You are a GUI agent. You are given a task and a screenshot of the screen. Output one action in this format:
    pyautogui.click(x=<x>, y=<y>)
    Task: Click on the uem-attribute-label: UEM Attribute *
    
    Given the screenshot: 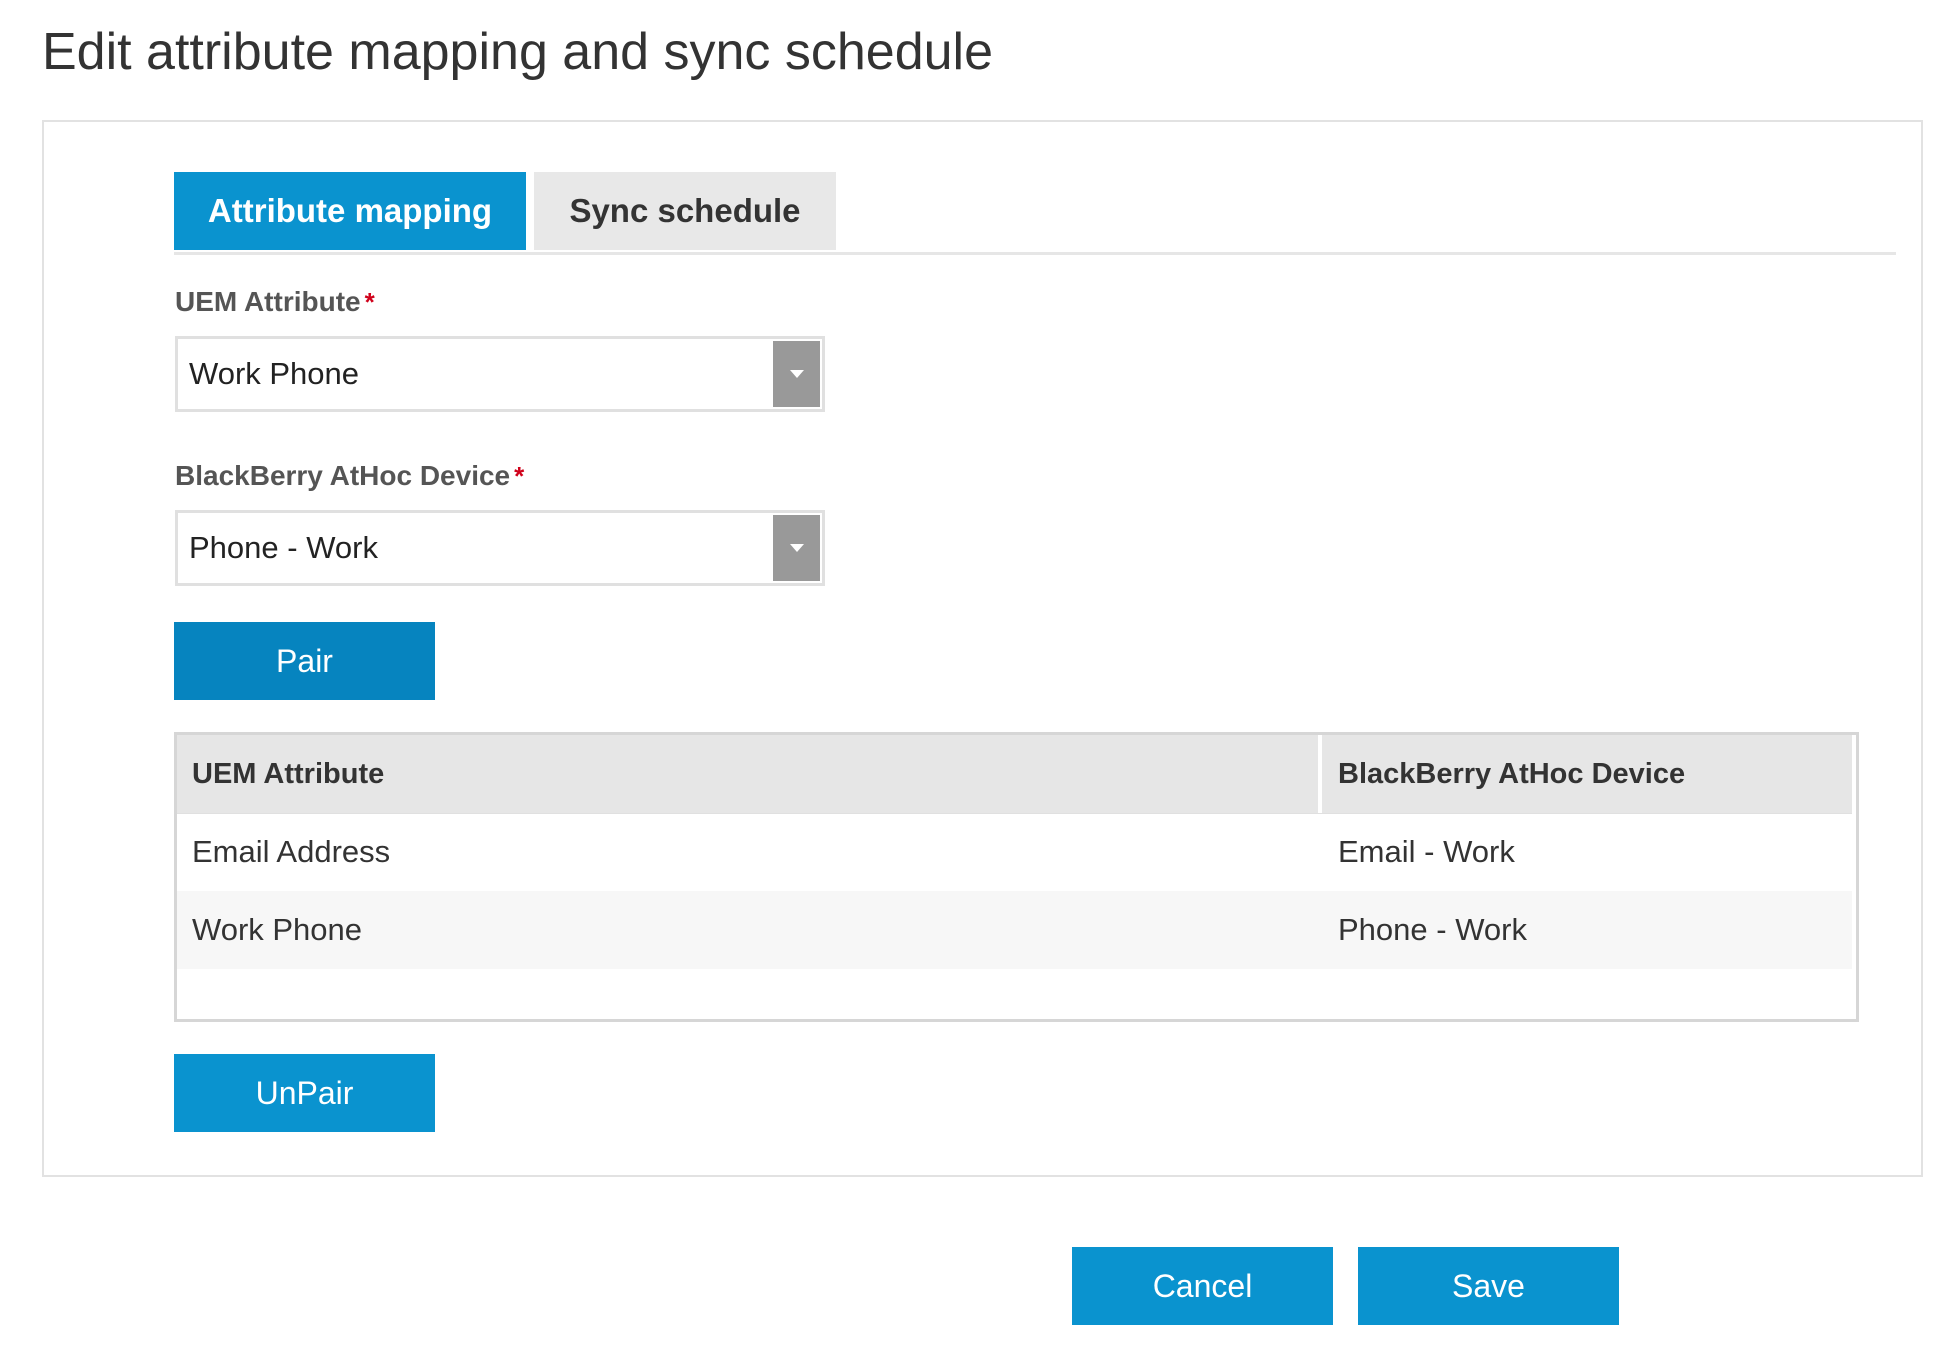 What is the action you would take?
    pyautogui.click(x=275, y=302)
    